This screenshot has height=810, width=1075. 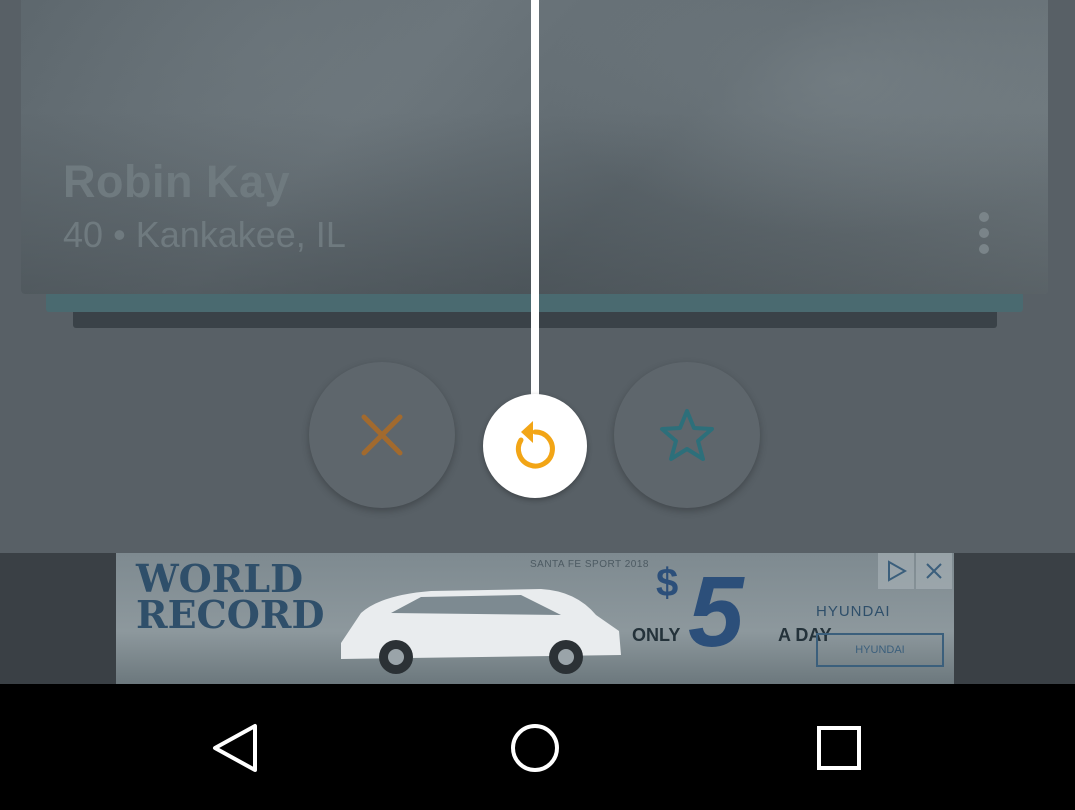 I want to click on more-options-icon, so click(x=984, y=233).